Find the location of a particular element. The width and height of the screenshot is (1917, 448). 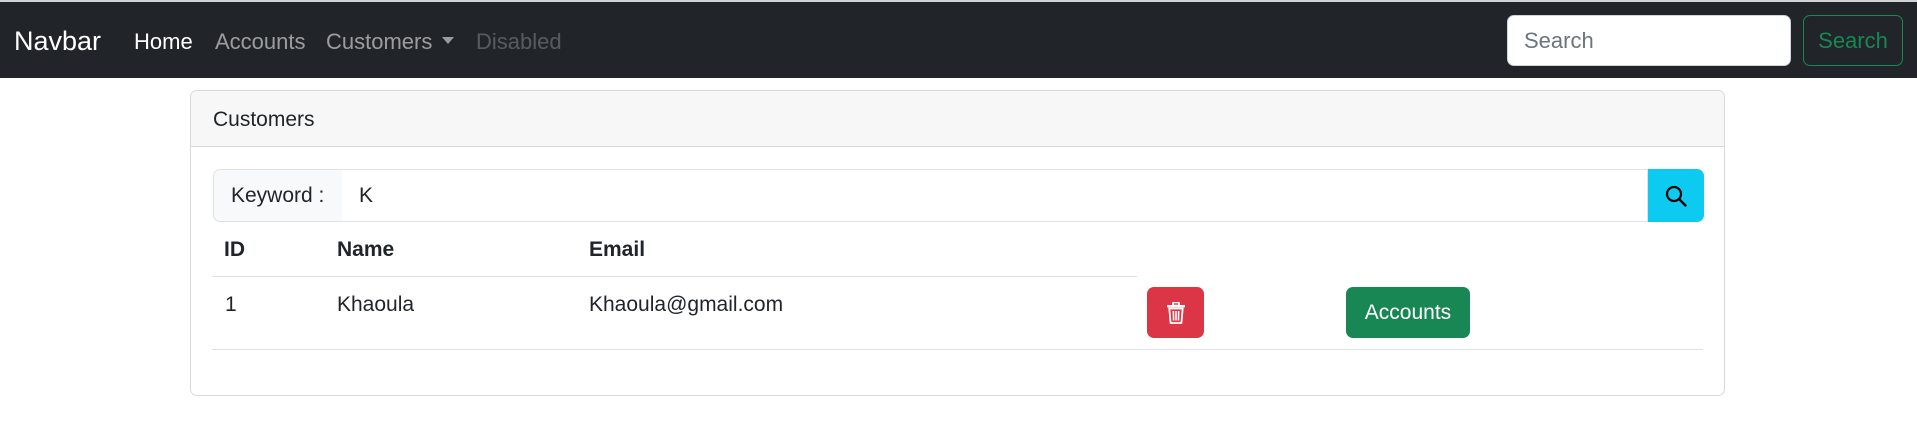

search-icon is located at coordinates (1676, 196).